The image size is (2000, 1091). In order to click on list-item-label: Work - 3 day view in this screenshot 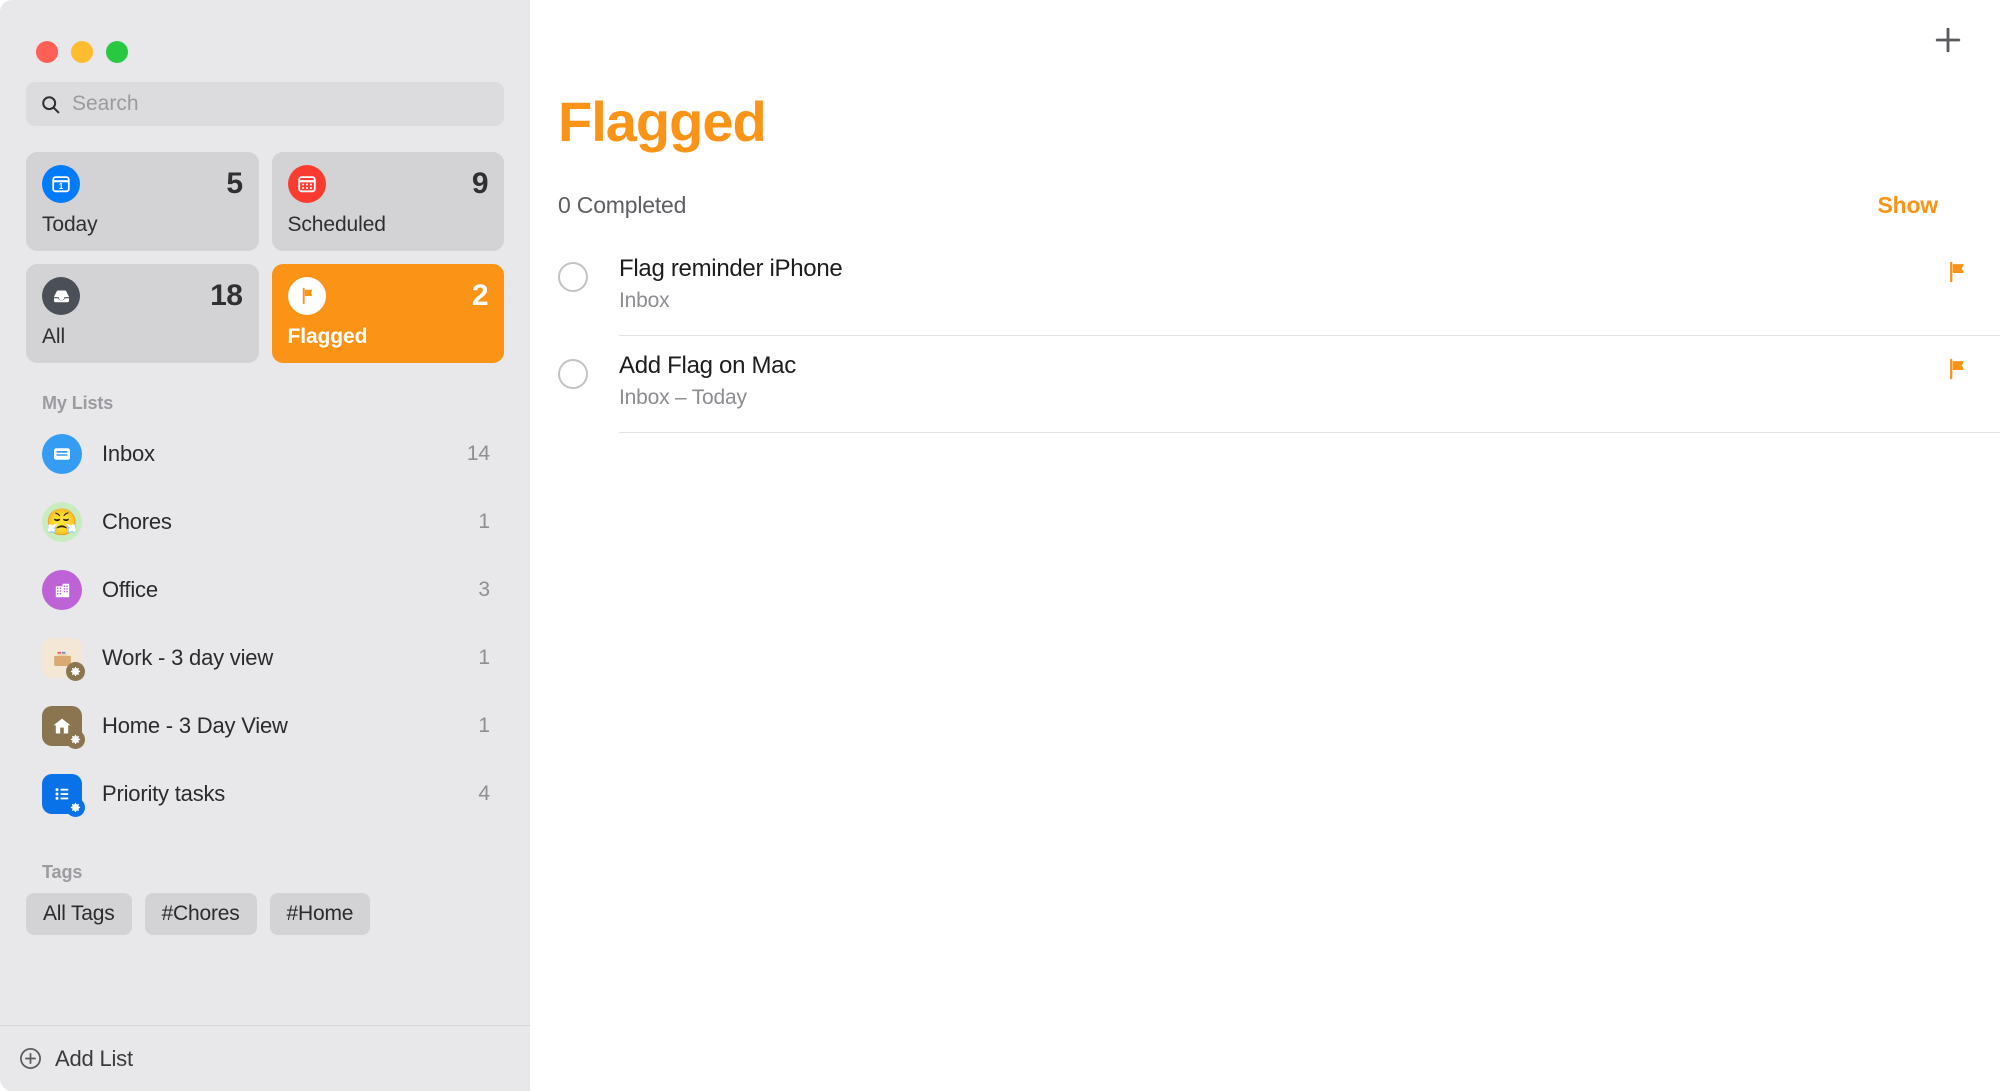, I will do `click(188, 657)`.